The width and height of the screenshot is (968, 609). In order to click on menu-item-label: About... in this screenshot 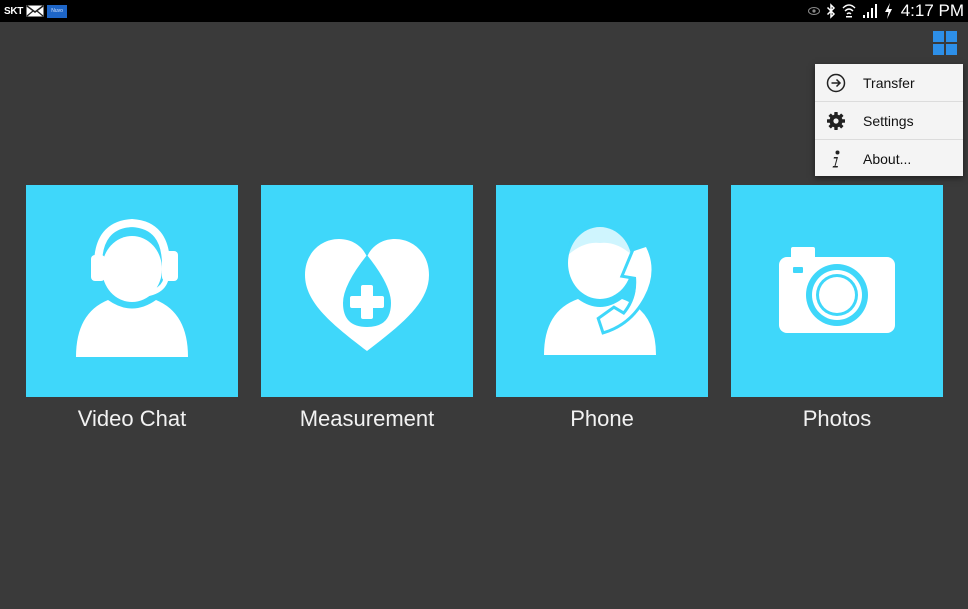, I will do `click(887, 159)`.